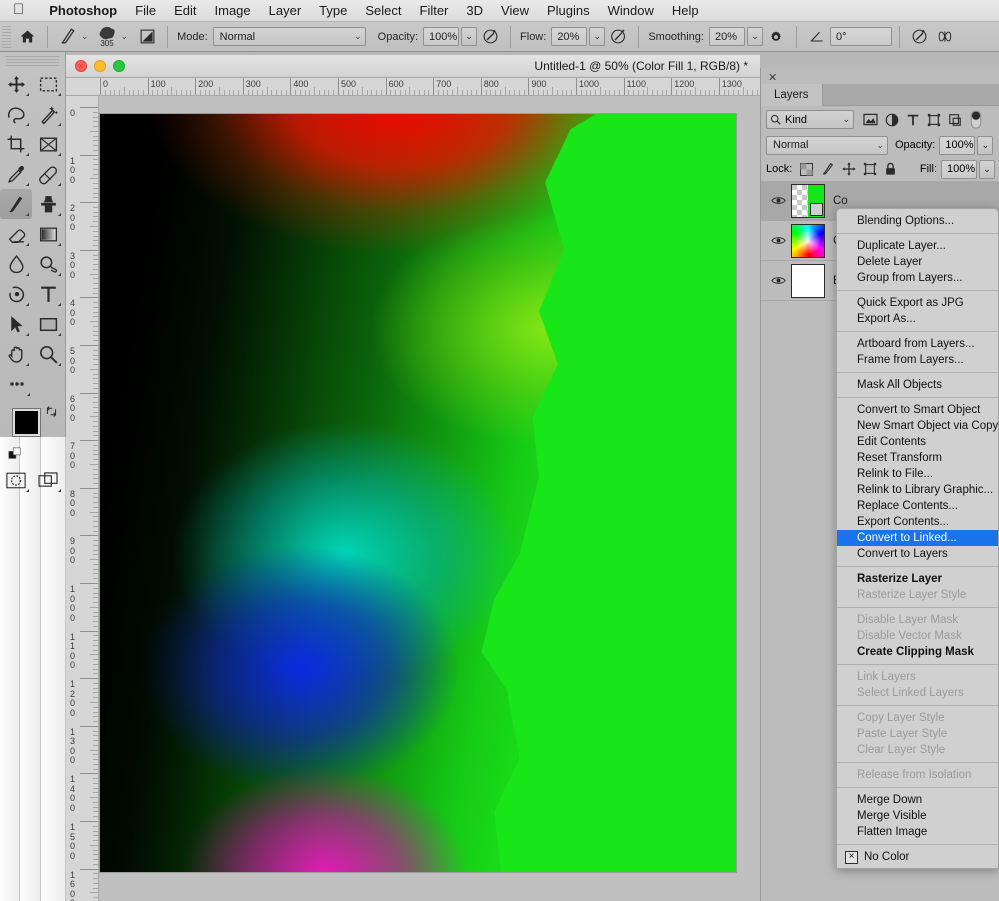 The width and height of the screenshot is (999, 901). I want to click on pressure-opacity-icon, so click(490, 37).